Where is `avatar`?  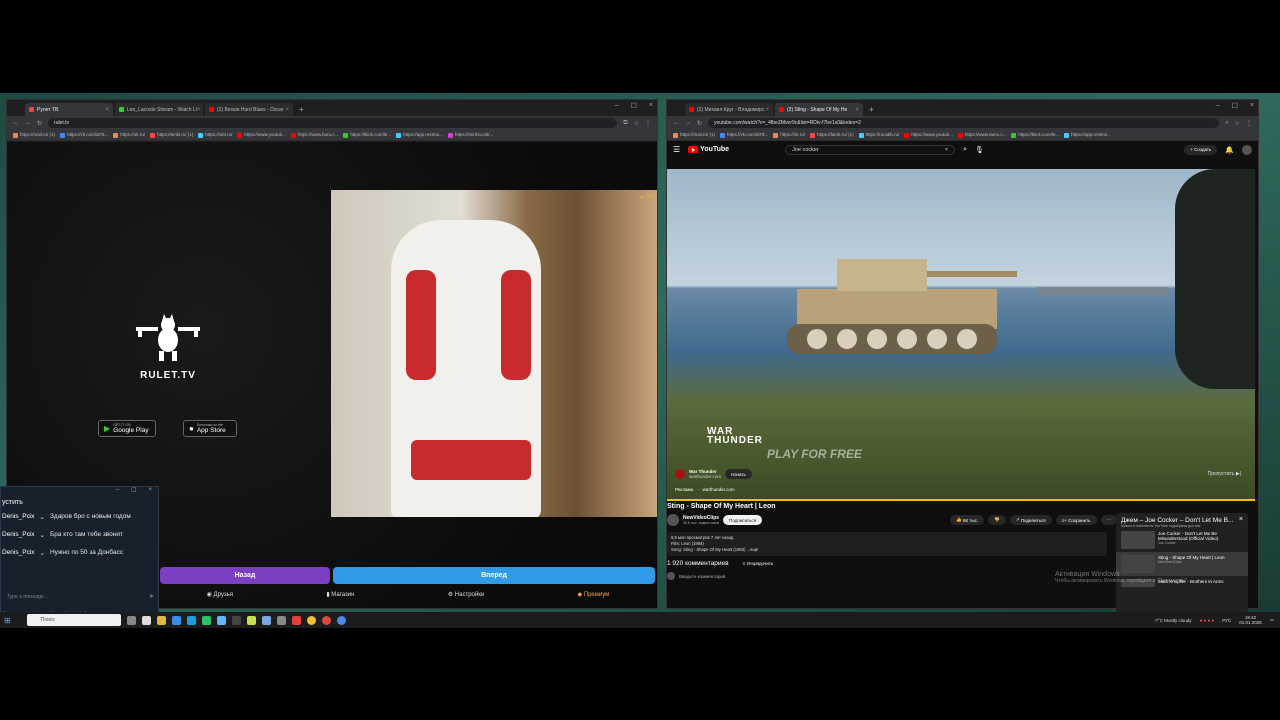
avatar is located at coordinates (1247, 149).